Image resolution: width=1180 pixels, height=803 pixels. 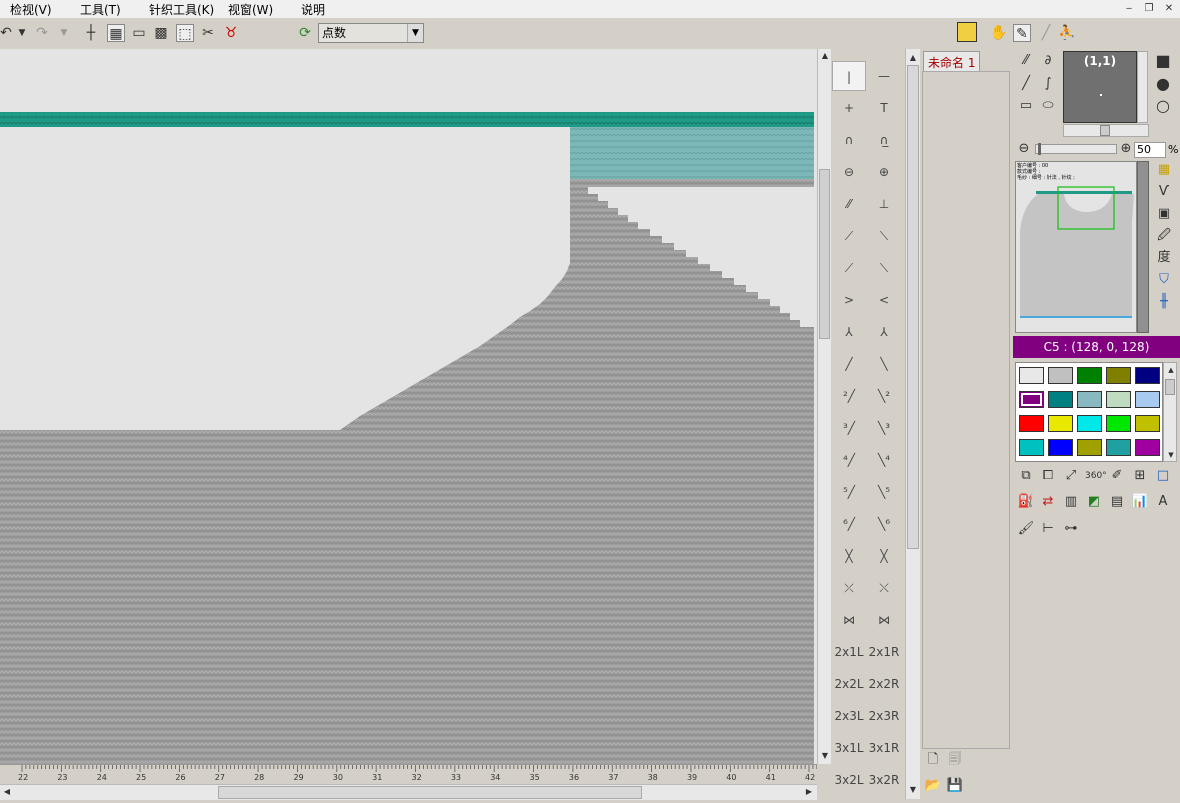 What do you see at coordinates (809, 792) in the screenshot?
I see `scroll-right-icon: ▶` at bounding box center [809, 792].